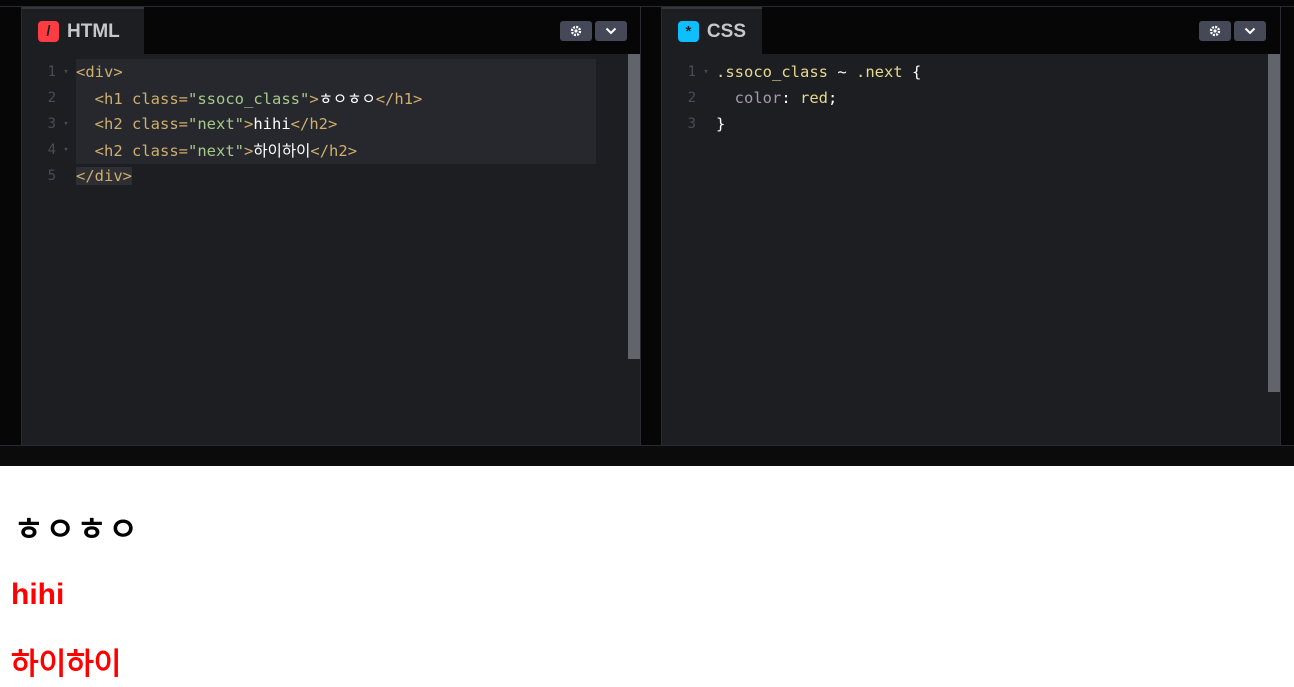 This screenshot has height=687, width=1294. I want to click on code-text: <h2 class="next">hihi</h2>, so click(216, 124).